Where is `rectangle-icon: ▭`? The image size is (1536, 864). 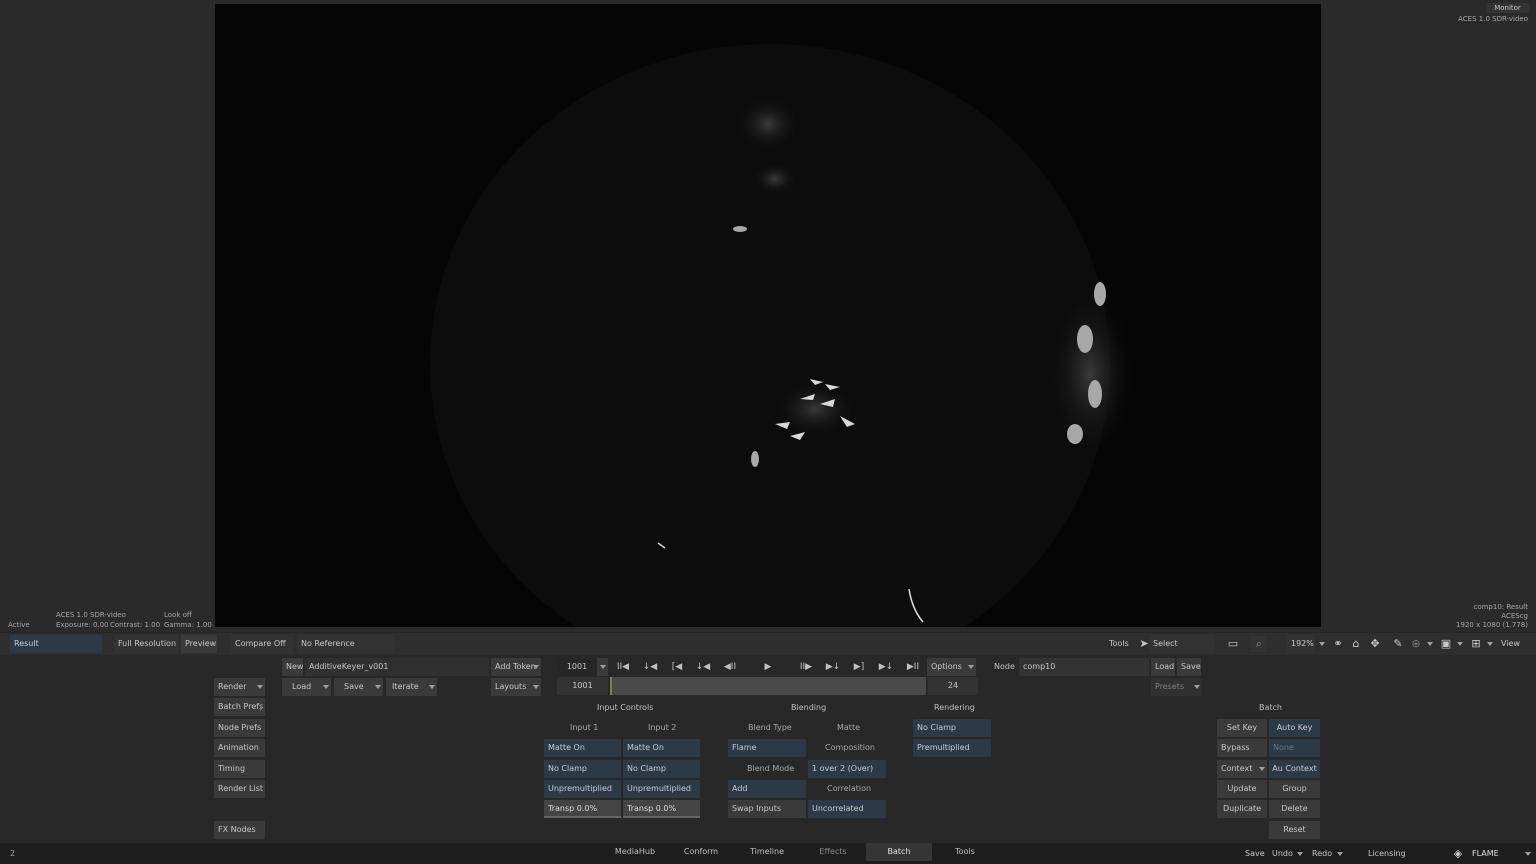 rectangle-icon: ▭ is located at coordinates (1233, 644).